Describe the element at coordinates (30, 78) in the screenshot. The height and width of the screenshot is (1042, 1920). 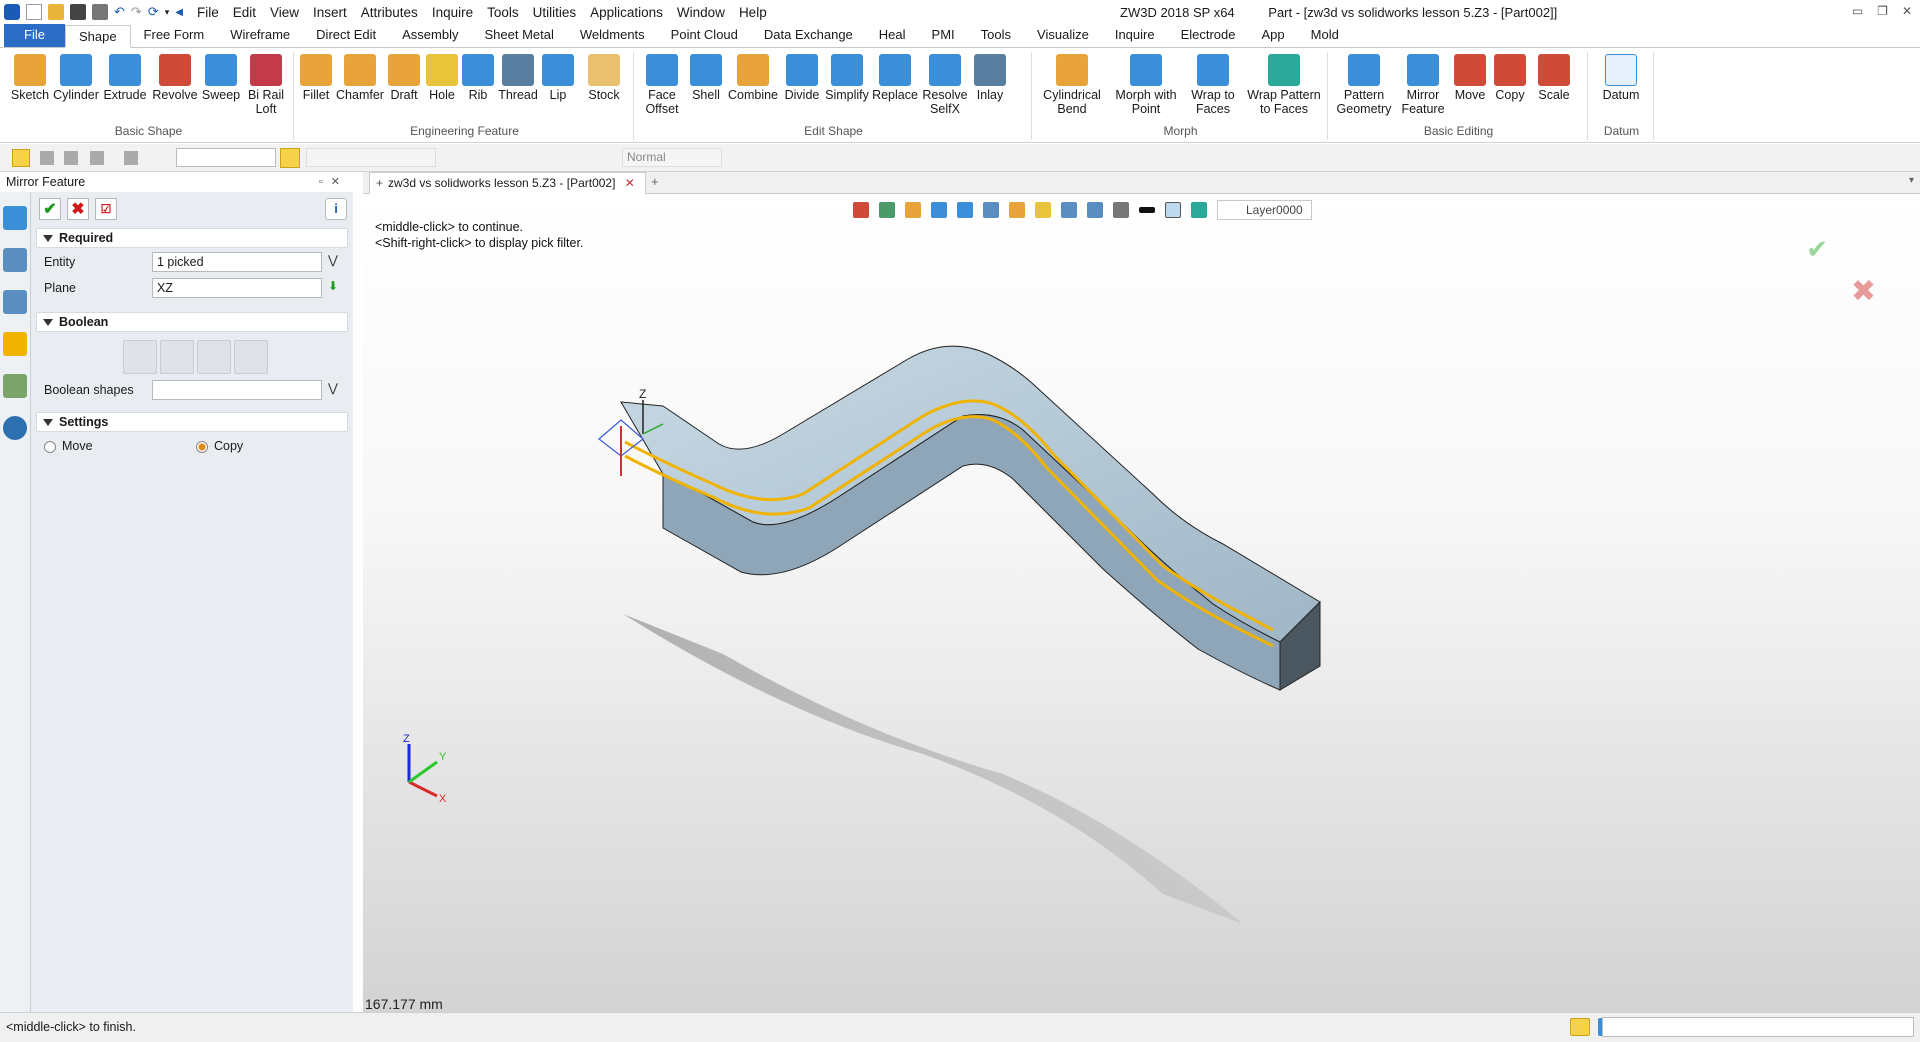
I see `sketch-button: Sketch` at that location.